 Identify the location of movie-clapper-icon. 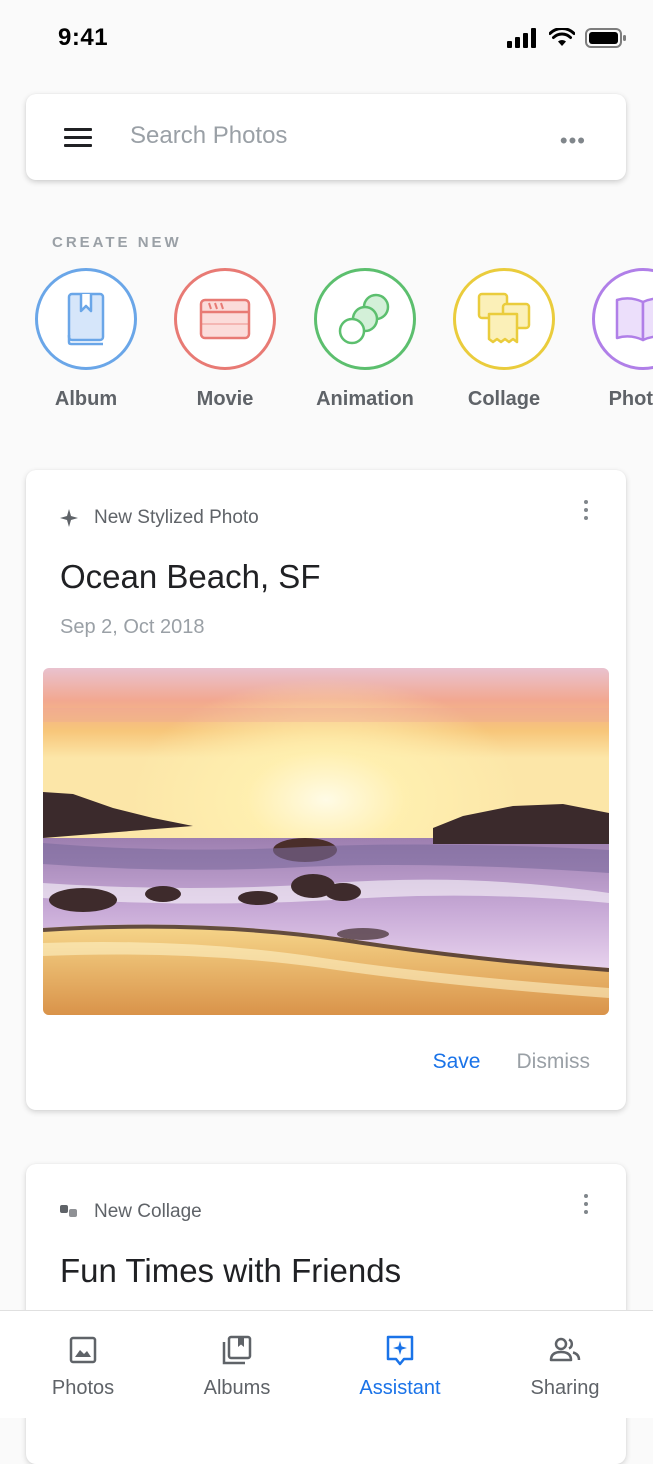
(225, 319).